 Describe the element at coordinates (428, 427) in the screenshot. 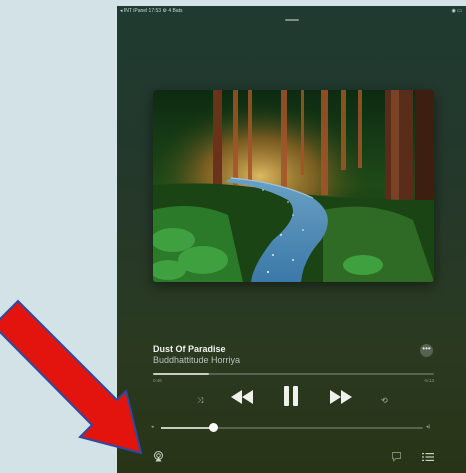

I see `volume-high-icon: ◂)` at that location.